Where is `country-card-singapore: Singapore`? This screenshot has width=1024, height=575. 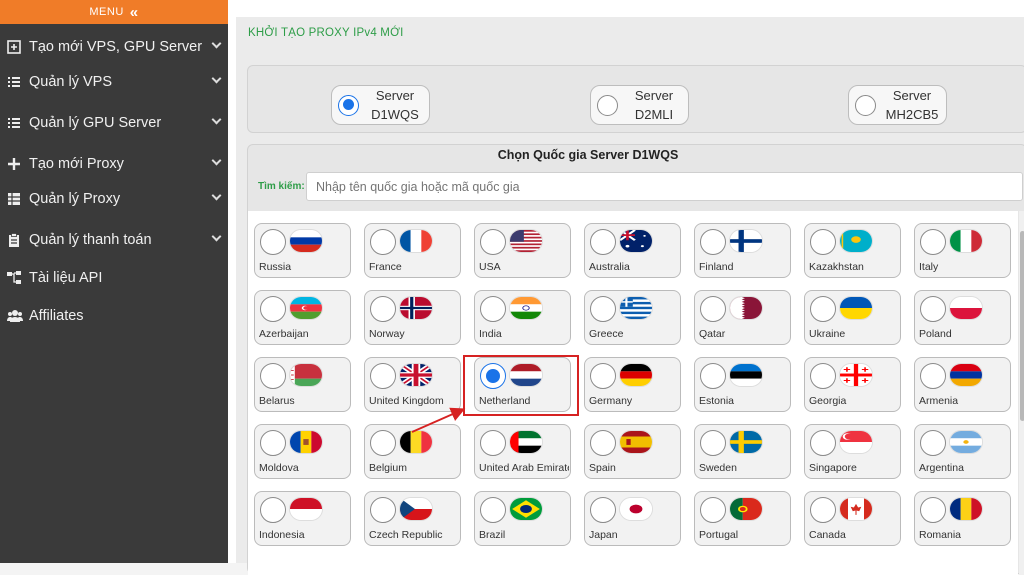 country-card-singapore: Singapore is located at coordinates (852, 451).